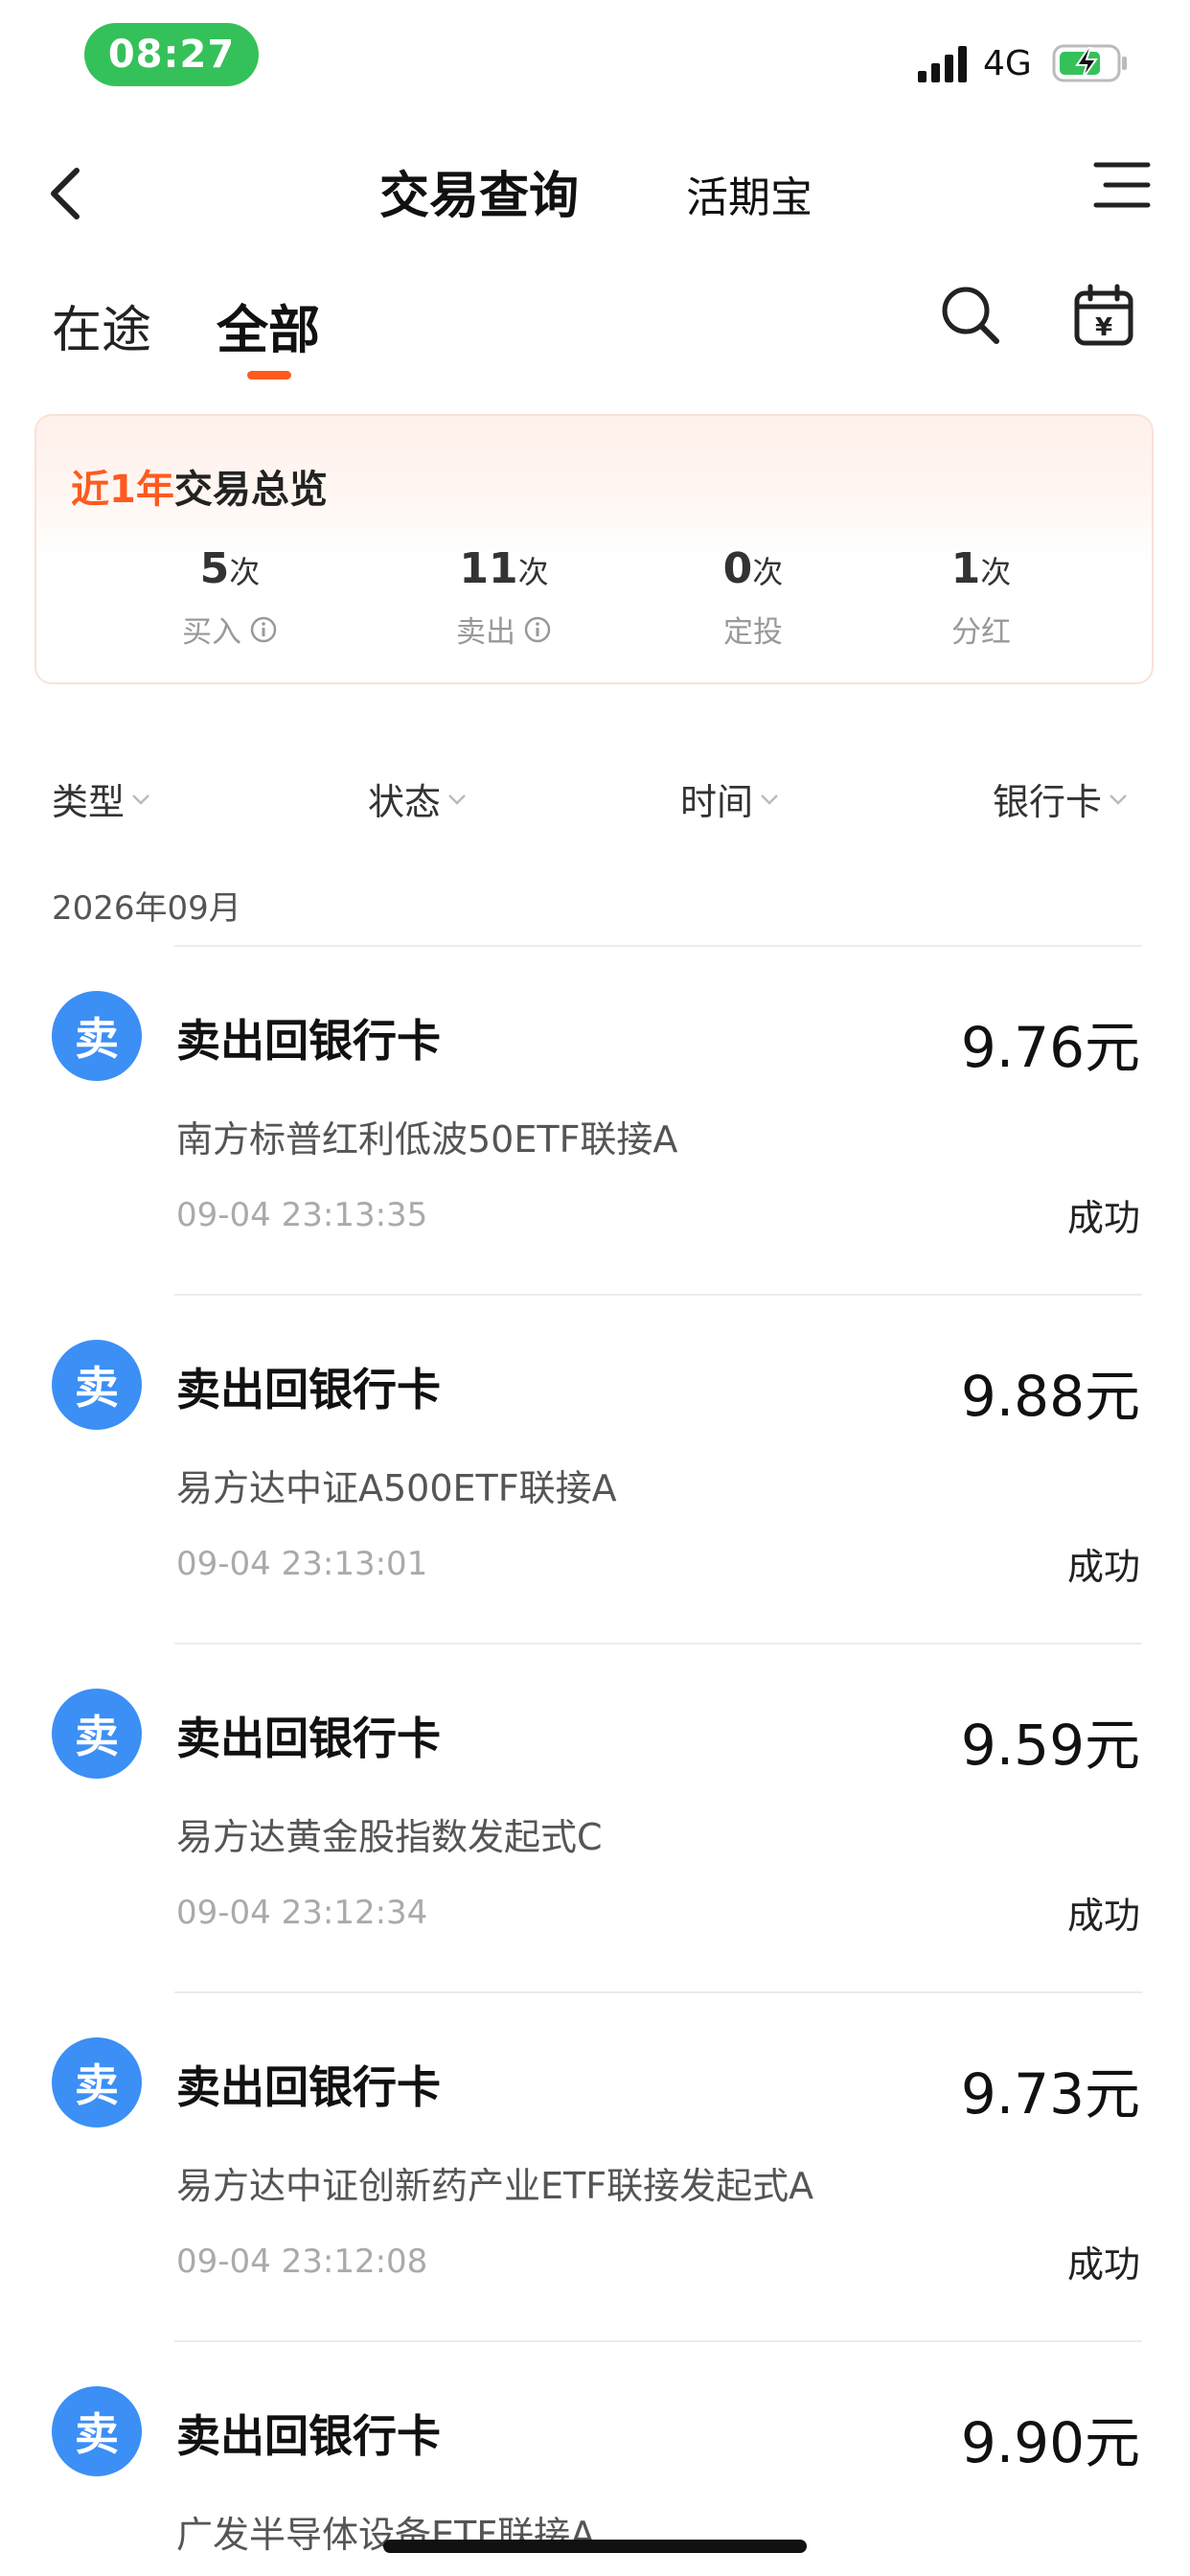 The width and height of the screenshot is (1190, 2576). I want to click on transaction-time: 09-04 23:12:34, so click(302, 1913).